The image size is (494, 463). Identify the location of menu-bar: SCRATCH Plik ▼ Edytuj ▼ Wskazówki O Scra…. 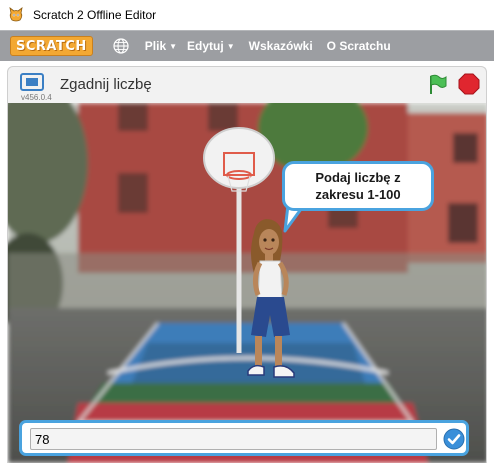
(247, 45).